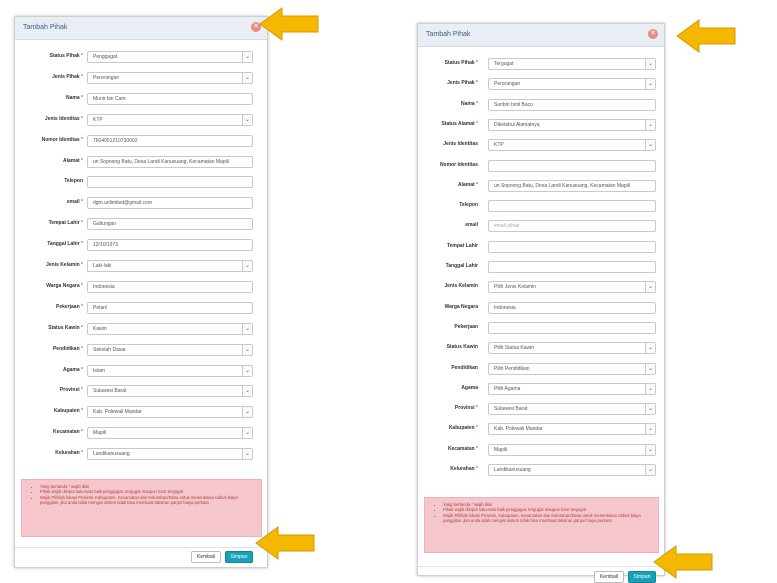  I want to click on status-alamat-select: Diketahui Alamatnya ⌄, so click(572, 124).